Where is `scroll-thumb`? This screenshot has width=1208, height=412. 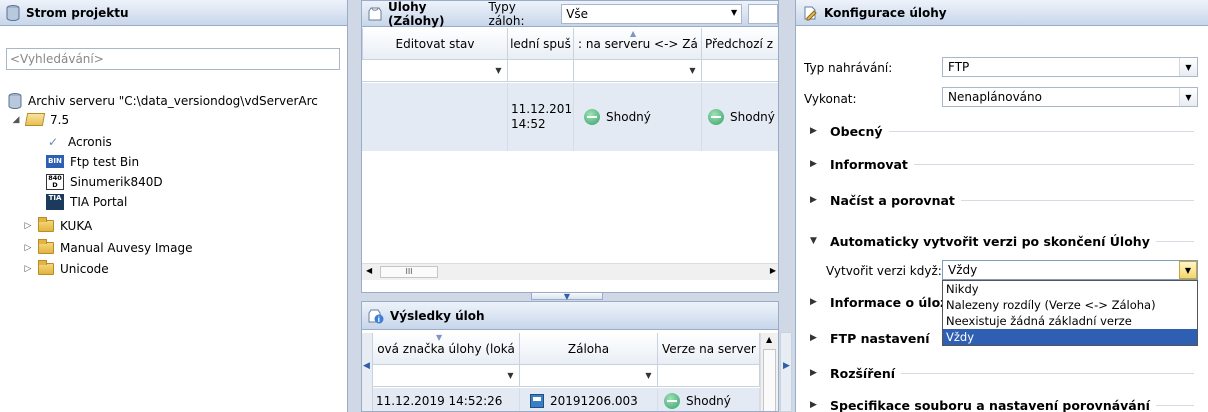
scroll-thumb is located at coordinates (769, 380).